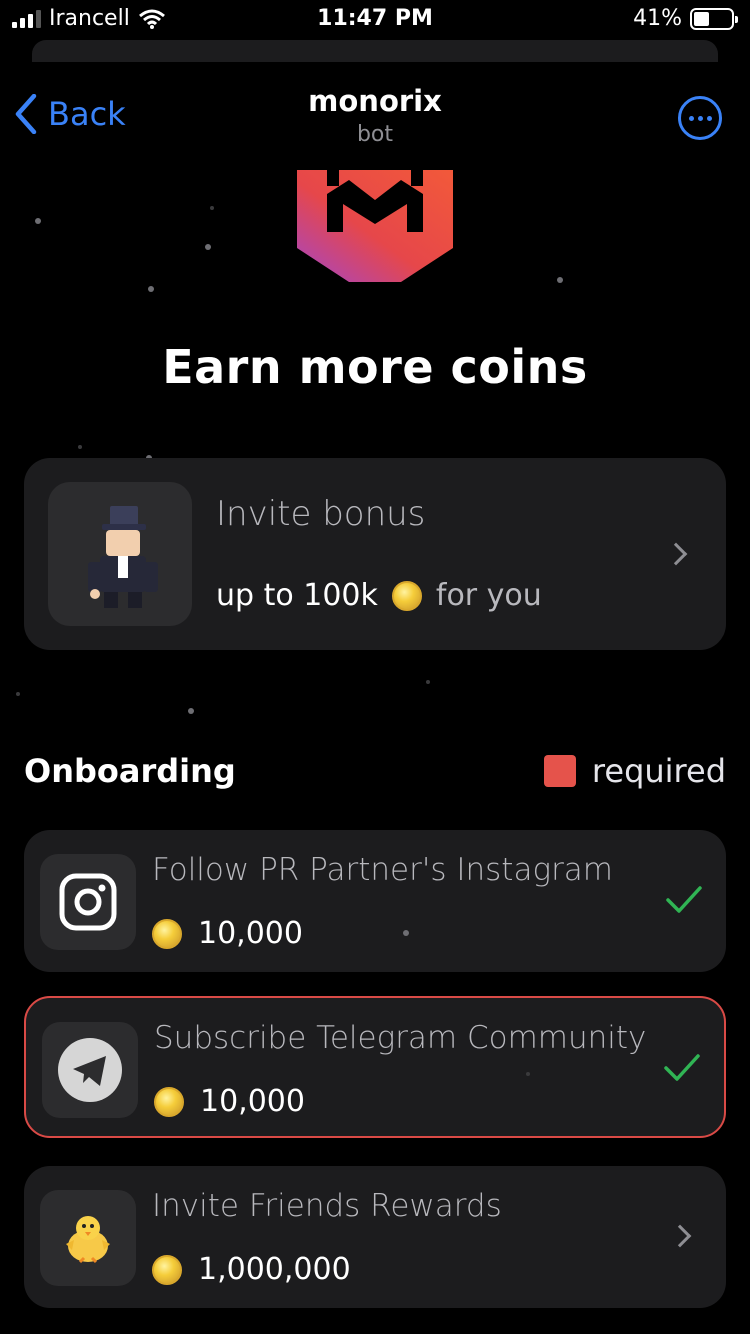  What do you see at coordinates (657, 18) in the screenshot?
I see `battery-percent: 41%` at bounding box center [657, 18].